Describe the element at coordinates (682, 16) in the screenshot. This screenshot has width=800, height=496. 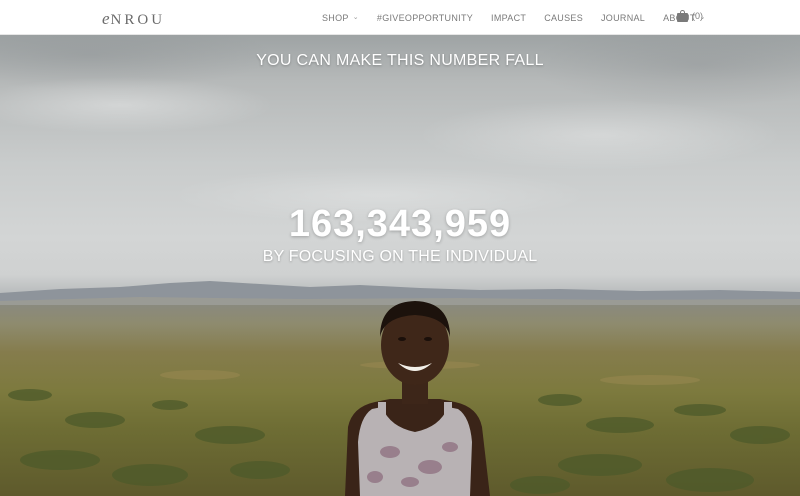
I see `shopping-bag-icon` at that location.